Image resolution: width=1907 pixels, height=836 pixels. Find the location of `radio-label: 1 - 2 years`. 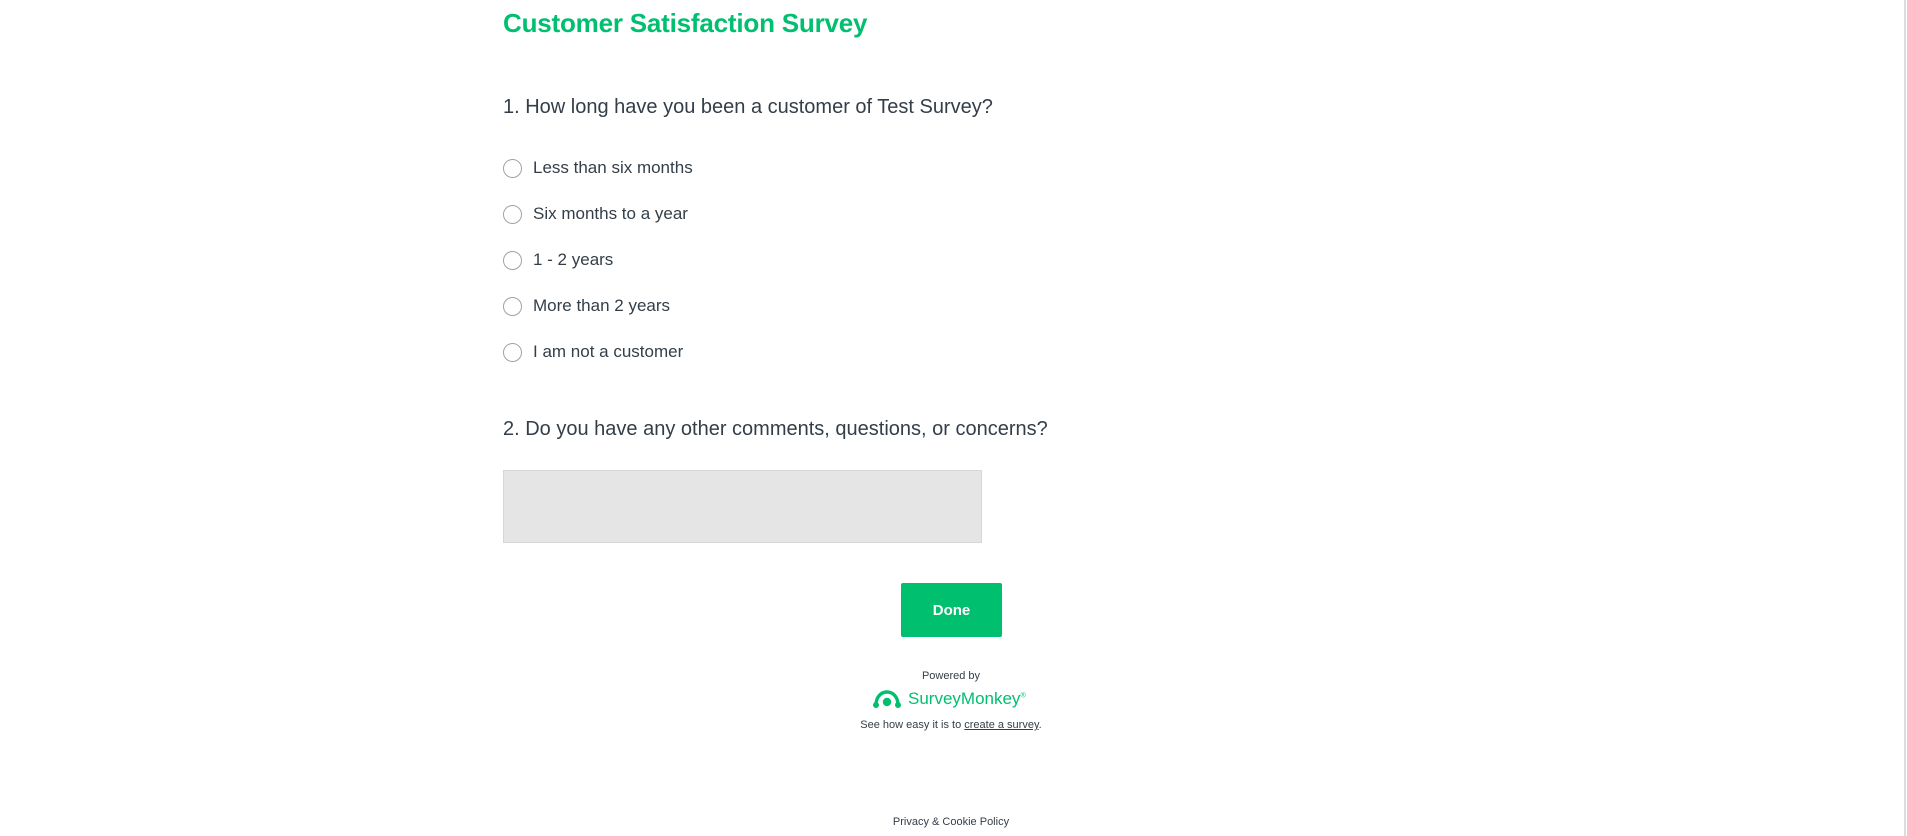

radio-label: 1 - 2 years is located at coordinates (573, 260).